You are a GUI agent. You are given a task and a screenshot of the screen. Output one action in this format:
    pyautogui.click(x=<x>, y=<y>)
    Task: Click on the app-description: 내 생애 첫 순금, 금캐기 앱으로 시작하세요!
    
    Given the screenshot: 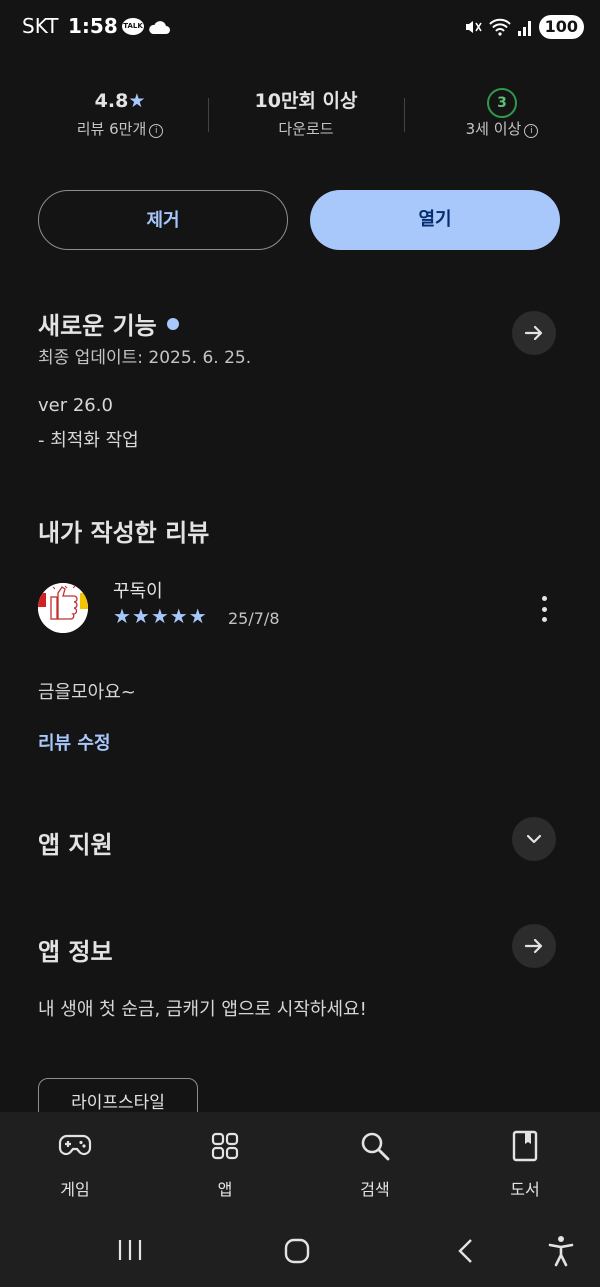 What is the action you would take?
    pyautogui.click(x=202, y=1009)
    